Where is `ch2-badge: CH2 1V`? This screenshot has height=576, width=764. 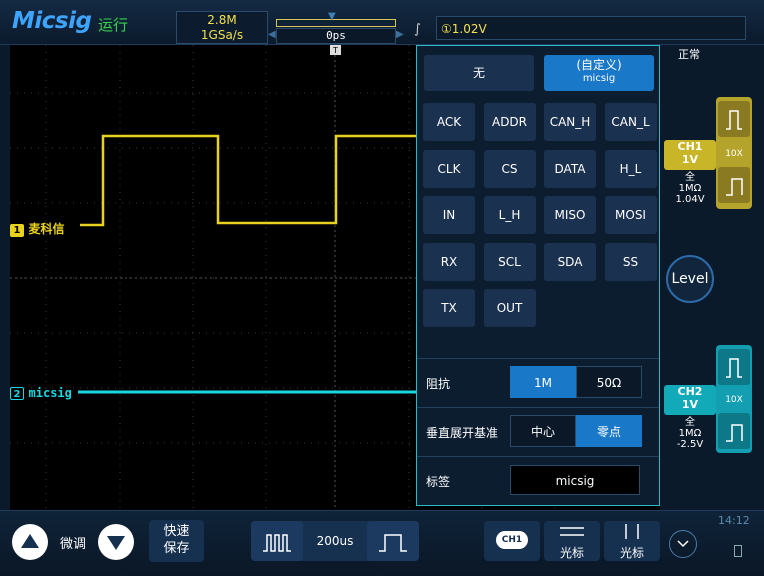
ch2-badge: CH2 1V is located at coordinates (690, 400).